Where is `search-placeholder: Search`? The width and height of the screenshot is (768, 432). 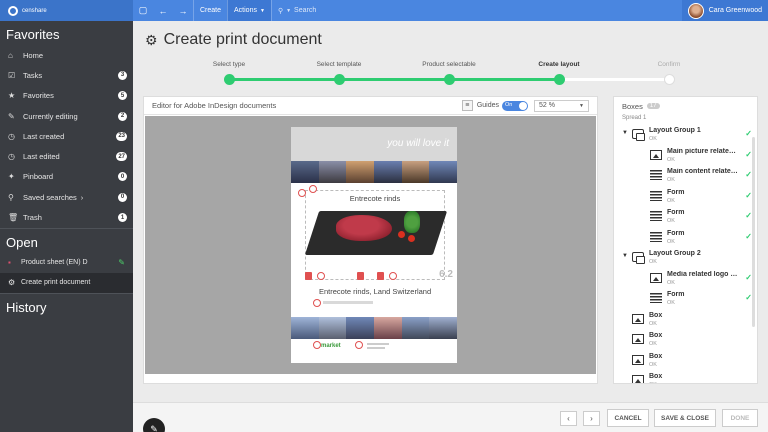
search-placeholder: Search is located at coordinates (305, 10).